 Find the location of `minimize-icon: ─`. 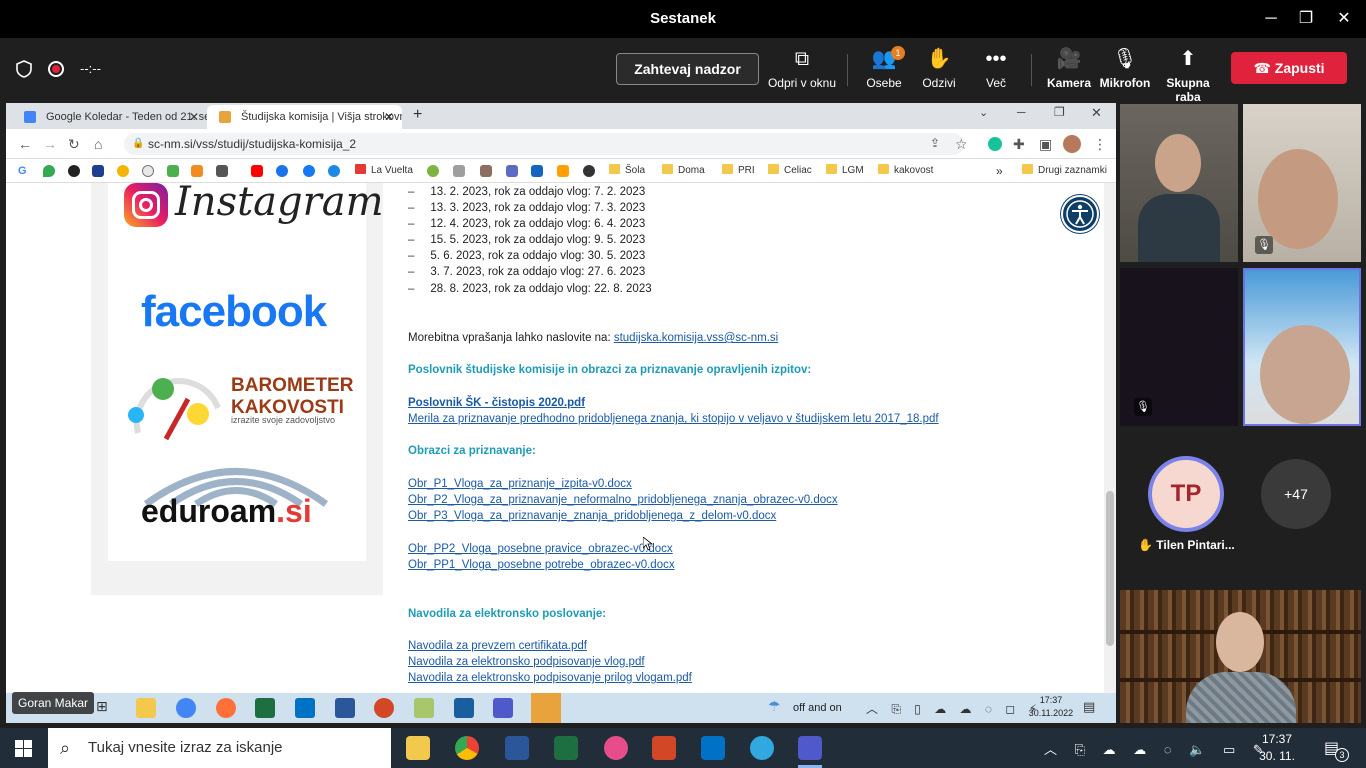

minimize-icon: ─ is located at coordinates (1271, 19).